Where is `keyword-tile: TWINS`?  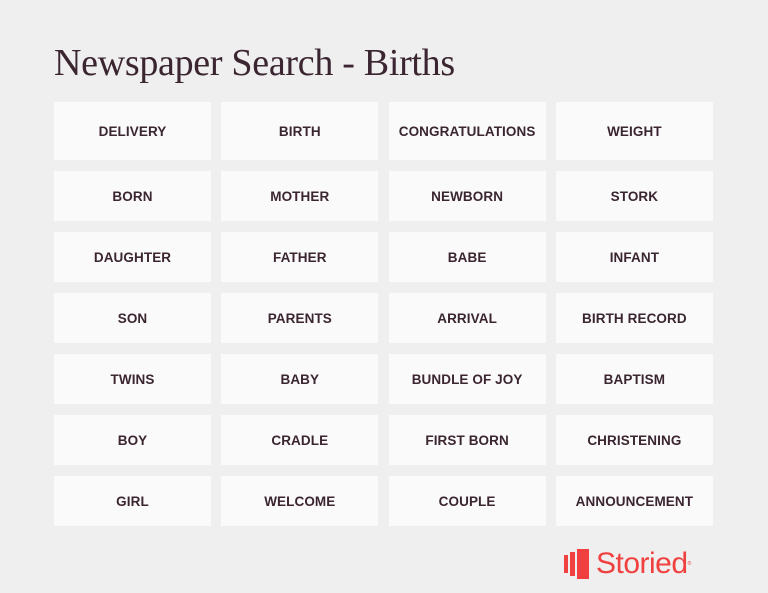
keyword-tile: TWINS is located at coordinates (132, 379).